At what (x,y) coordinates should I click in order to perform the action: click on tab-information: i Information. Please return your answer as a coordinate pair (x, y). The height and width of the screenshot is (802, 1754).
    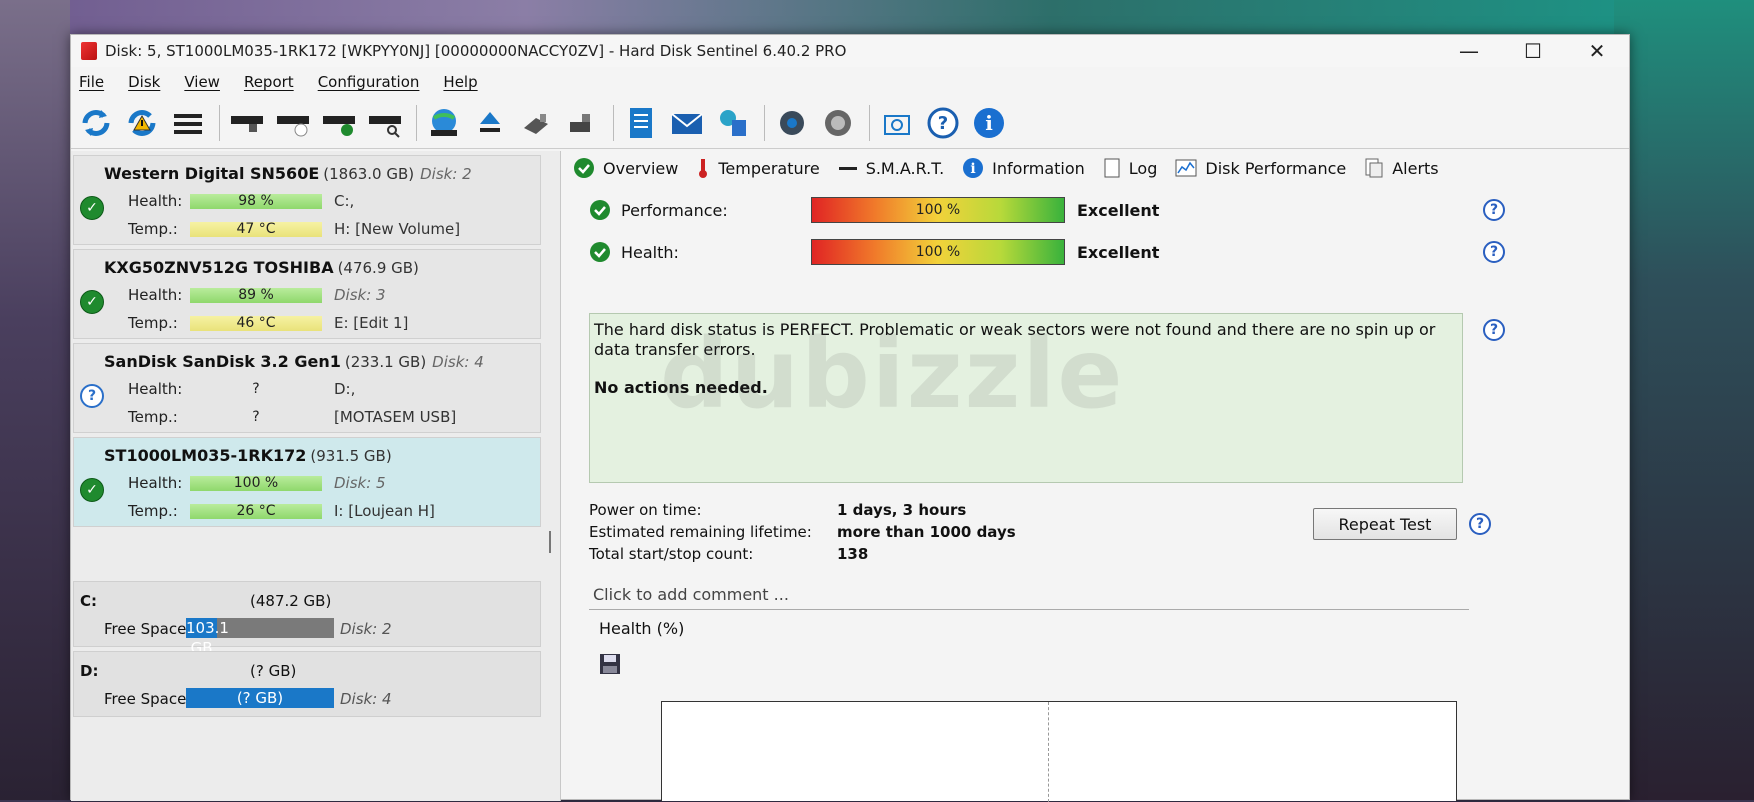
    Looking at the image, I should click on (1023, 168).